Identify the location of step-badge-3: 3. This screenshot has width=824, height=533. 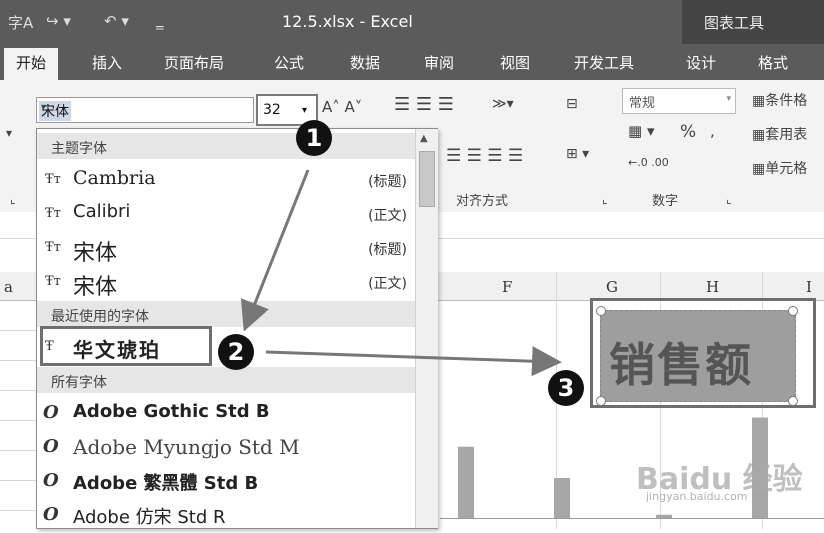
(566, 388).